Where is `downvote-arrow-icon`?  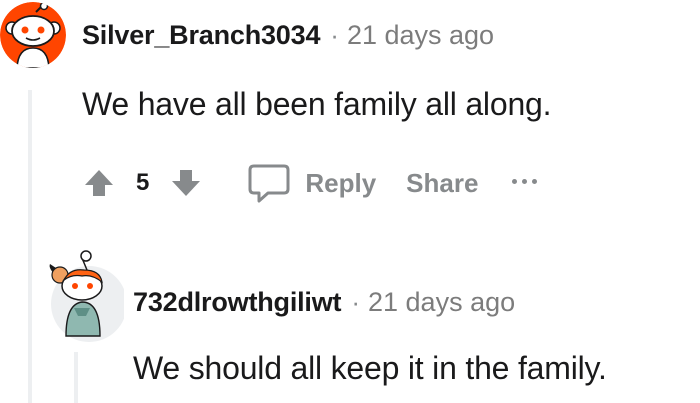 downvote-arrow-icon is located at coordinates (186, 183).